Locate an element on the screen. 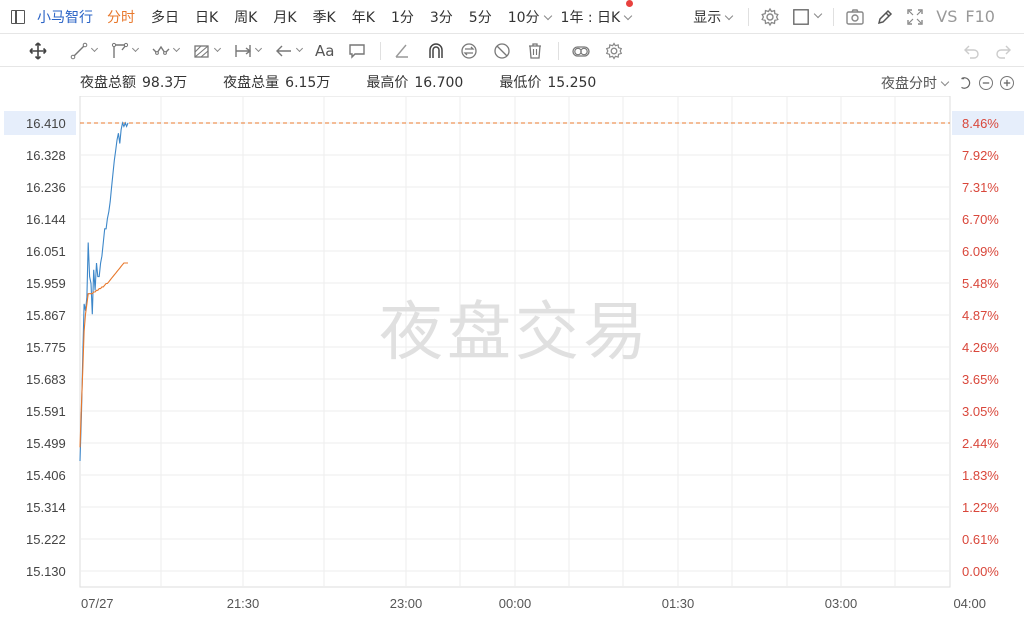 This screenshot has height=627, width=1024. draw-settings-icon is located at coordinates (614, 51).